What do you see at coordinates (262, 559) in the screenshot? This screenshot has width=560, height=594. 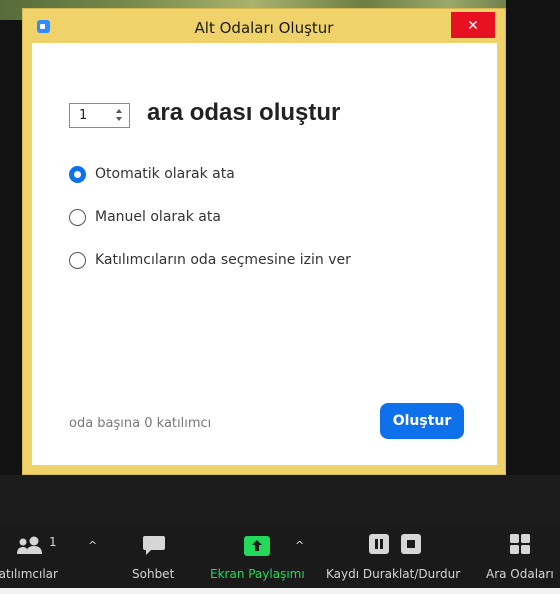 I see `share-screen-button: Ekran Paylaşımı` at bounding box center [262, 559].